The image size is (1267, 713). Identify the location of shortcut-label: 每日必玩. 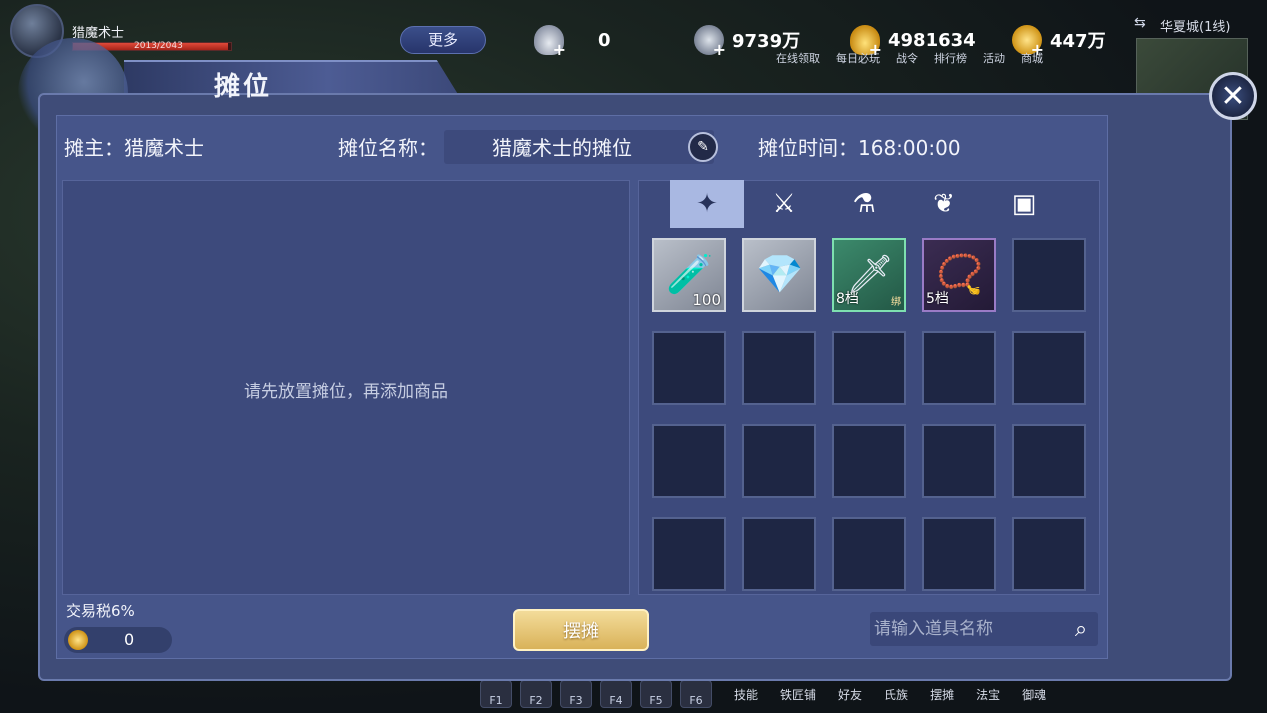
(858, 58).